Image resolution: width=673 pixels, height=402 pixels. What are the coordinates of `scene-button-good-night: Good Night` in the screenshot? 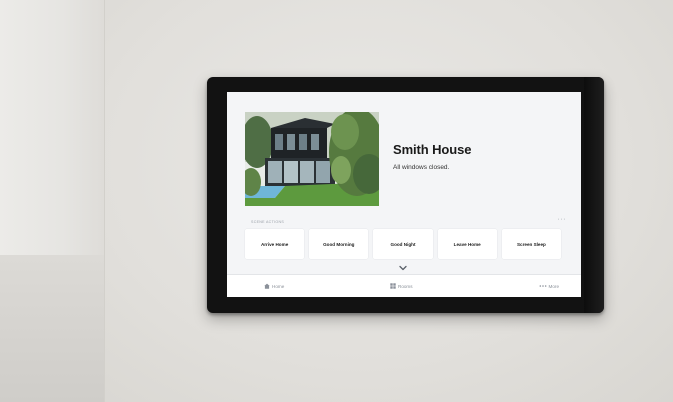 It's located at (403, 244).